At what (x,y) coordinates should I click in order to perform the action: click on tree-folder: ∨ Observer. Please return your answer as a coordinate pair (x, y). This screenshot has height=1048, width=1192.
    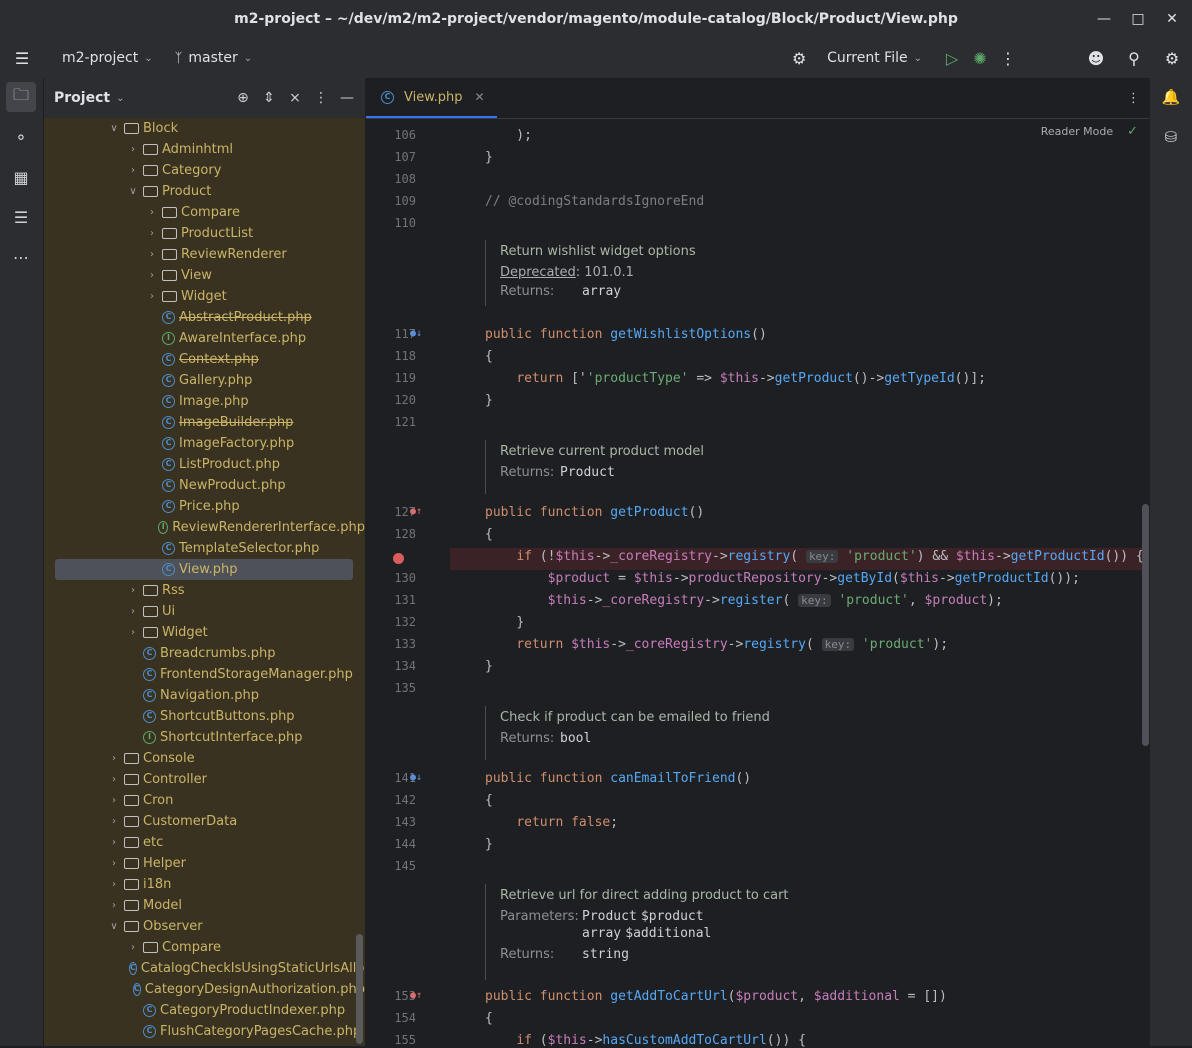
    Looking at the image, I should click on (204, 926).